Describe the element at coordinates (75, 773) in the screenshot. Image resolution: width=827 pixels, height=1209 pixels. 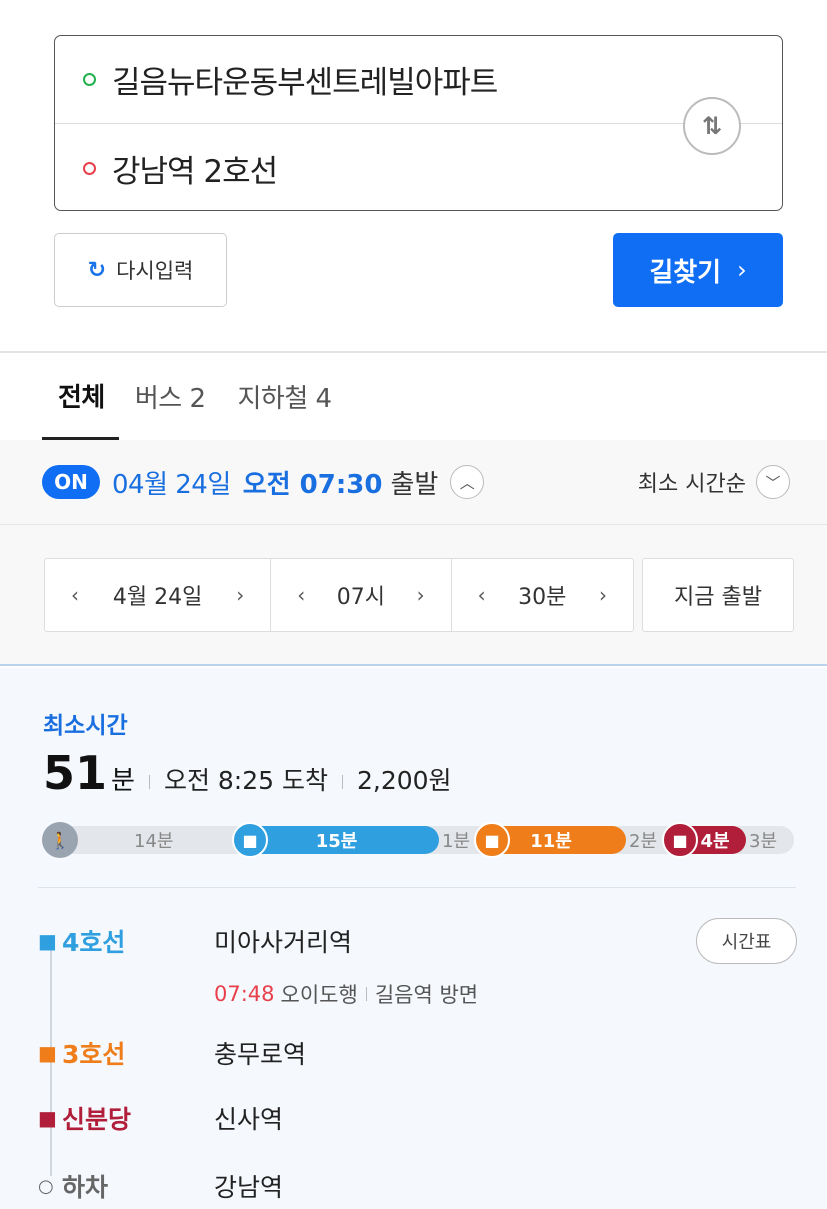
I see `duration-value: 51` at that location.